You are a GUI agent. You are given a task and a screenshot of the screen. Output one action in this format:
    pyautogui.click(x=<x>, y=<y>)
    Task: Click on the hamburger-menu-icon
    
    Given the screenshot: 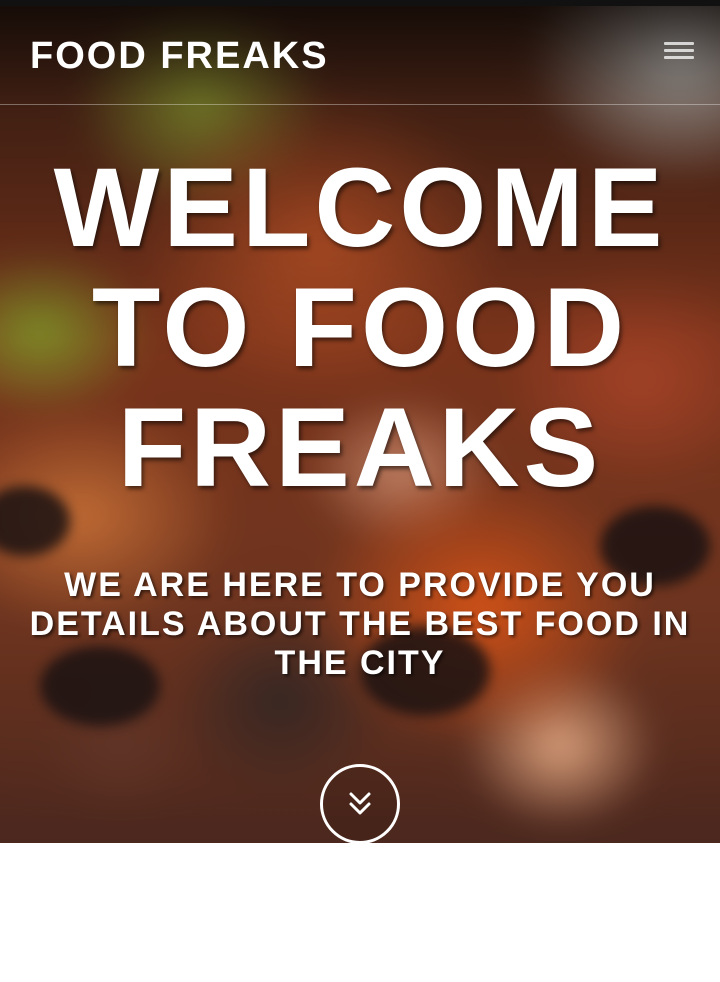 What is the action you would take?
    pyautogui.click(x=681, y=51)
    